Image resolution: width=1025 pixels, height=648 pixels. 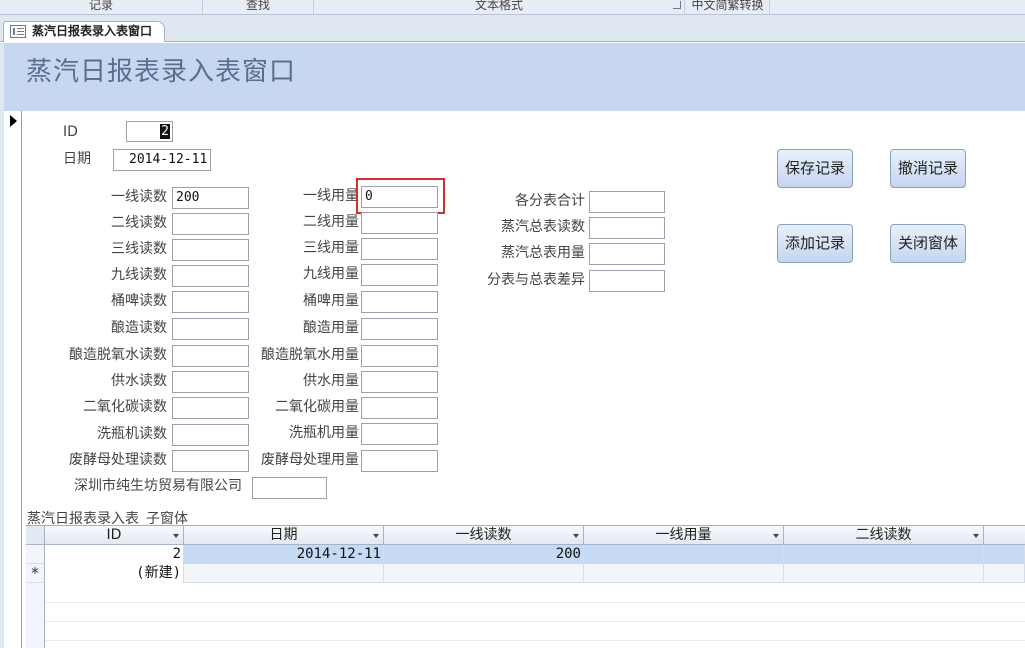 I want to click on new-row-selector: *, so click(x=35, y=573).